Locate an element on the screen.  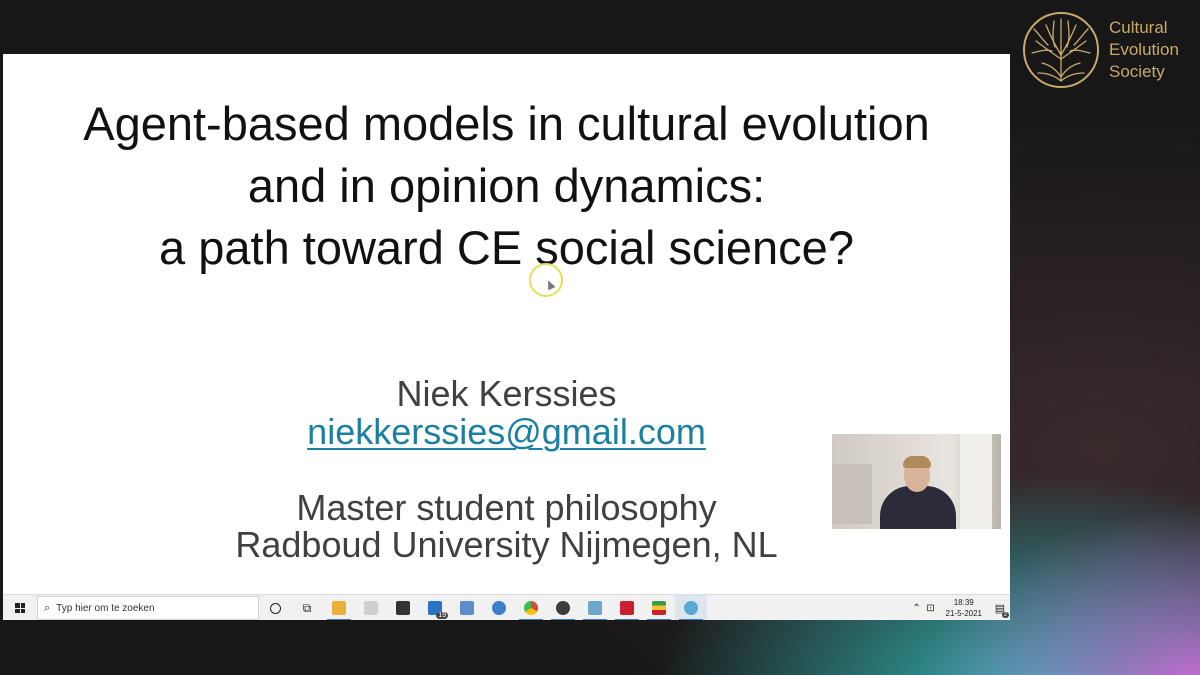
logo-text-line-1: Cultural is located at coordinates (1138, 27).